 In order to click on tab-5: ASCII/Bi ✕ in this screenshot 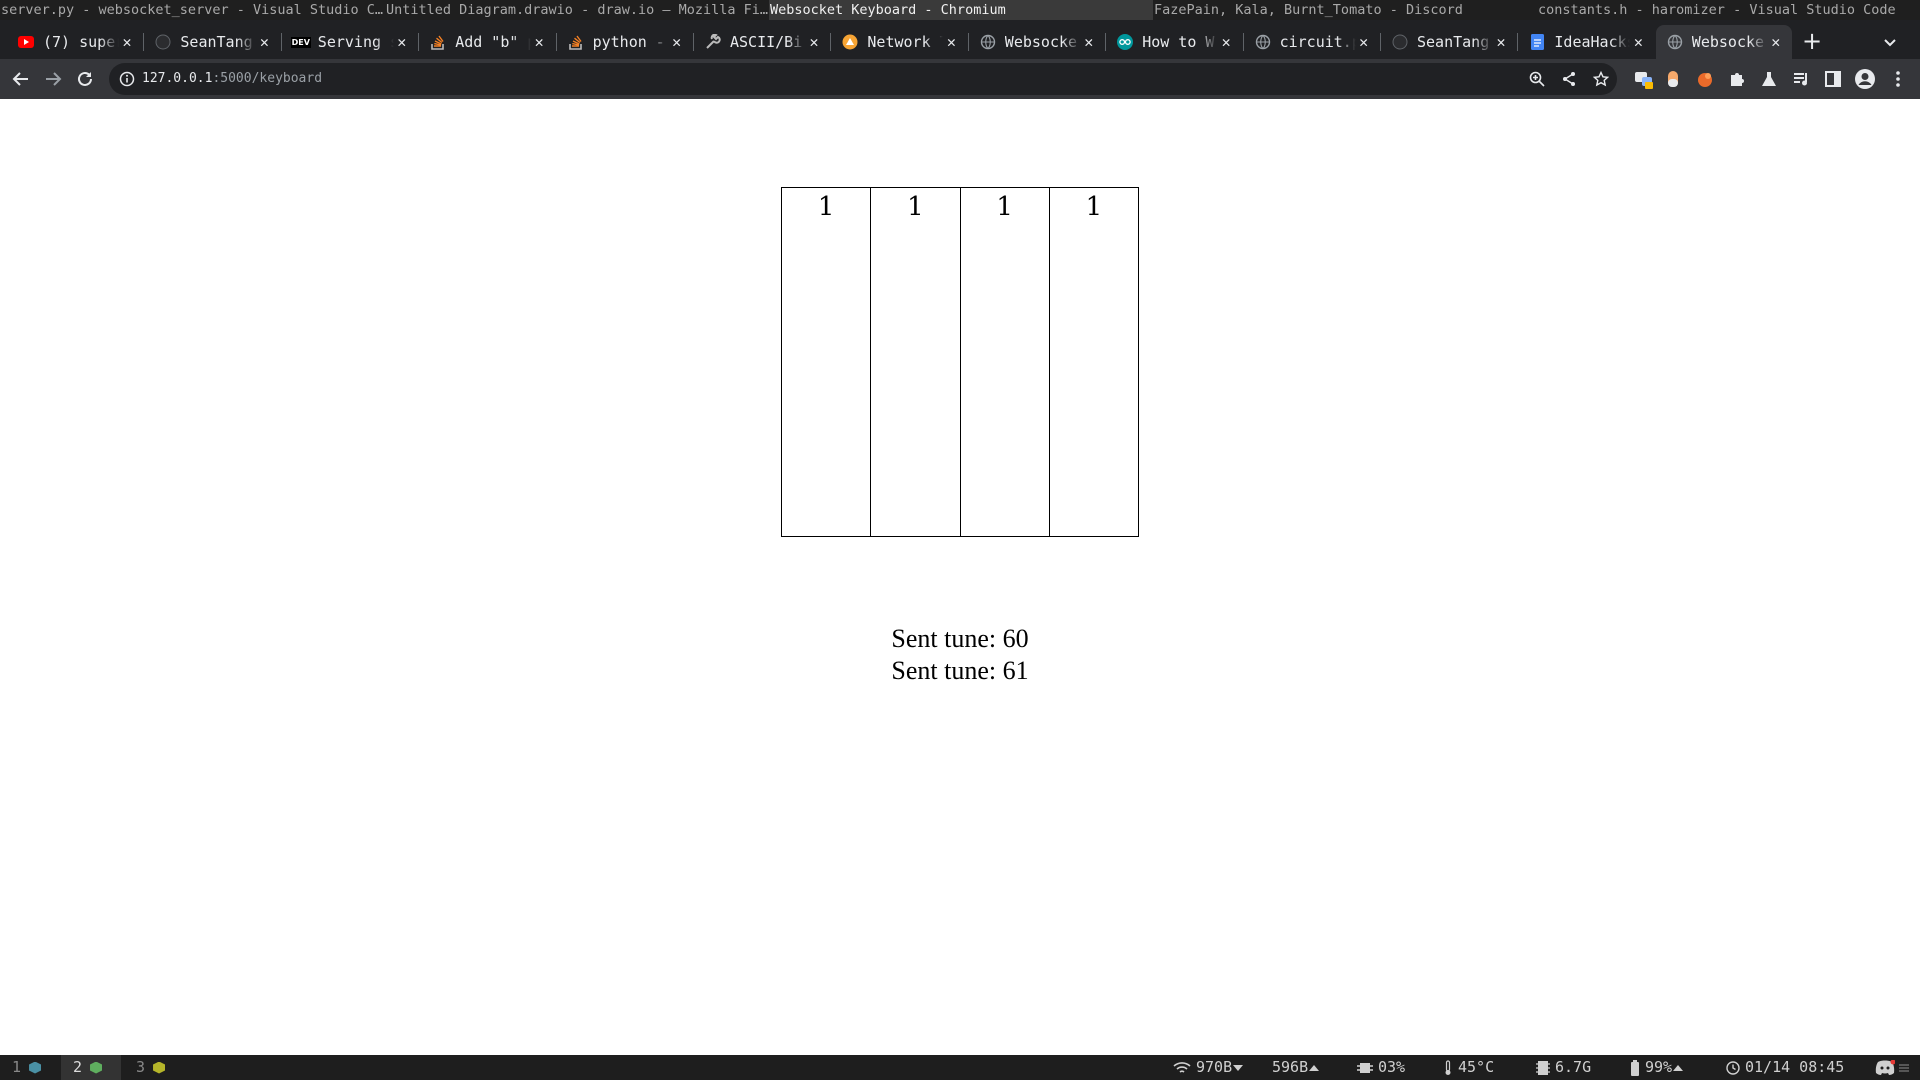, I will do `click(762, 42)`.